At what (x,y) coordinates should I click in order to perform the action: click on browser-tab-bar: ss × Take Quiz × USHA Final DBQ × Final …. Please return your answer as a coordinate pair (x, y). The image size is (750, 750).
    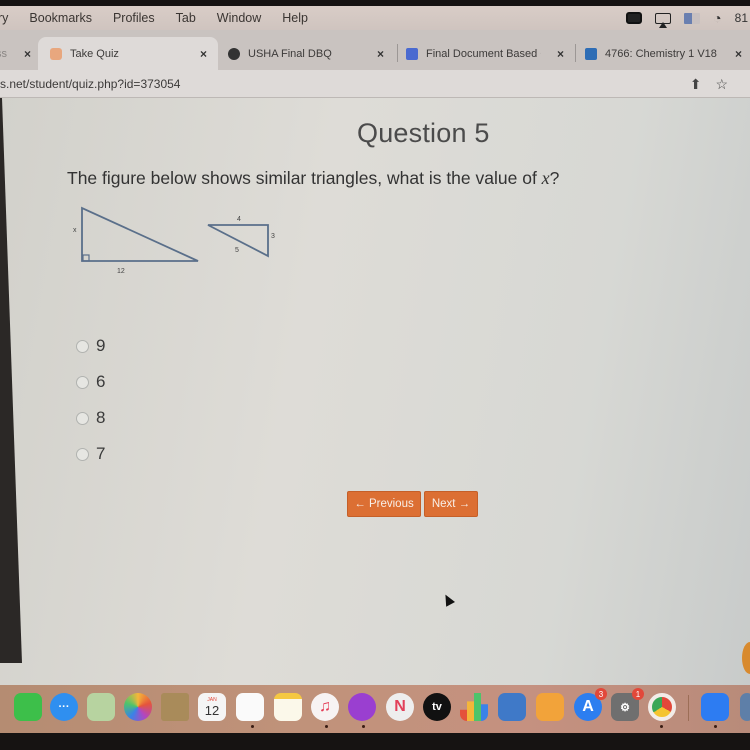
    Looking at the image, I should click on (375, 50).